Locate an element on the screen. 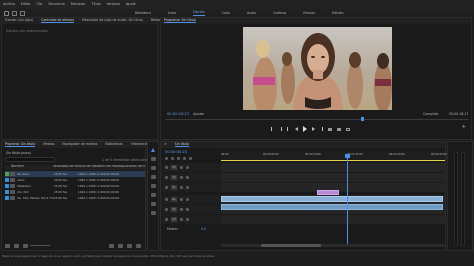 The width and height of the screenshot is (474, 266). fit-dropdown: Ajustar is located at coordinates (198, 114).